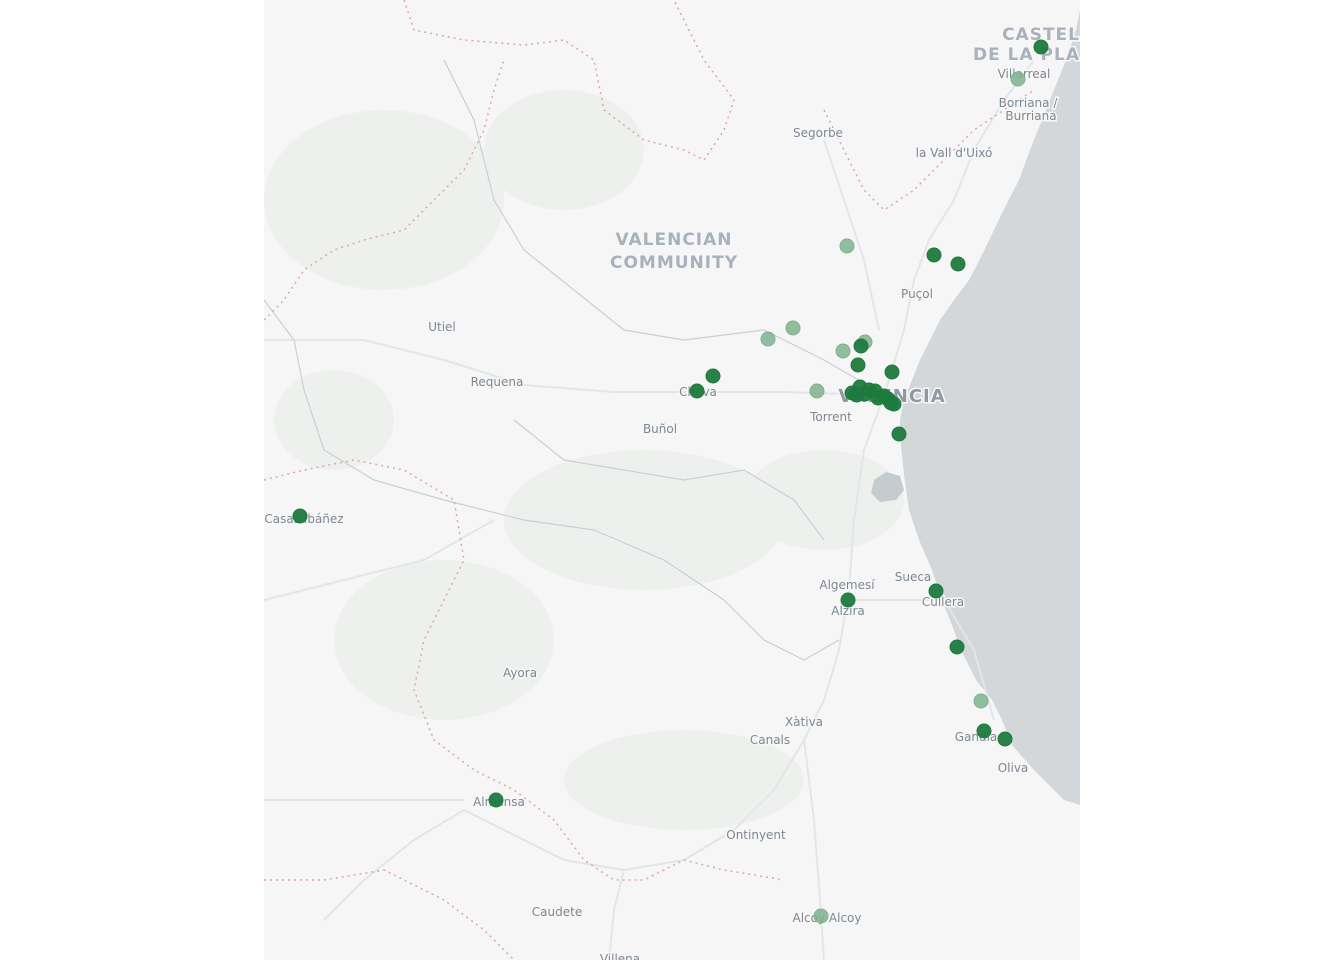  Describe the element at coordinates (674, 263) in the screenshot. I see `label-region-line2: COMMUNITY` at that location.